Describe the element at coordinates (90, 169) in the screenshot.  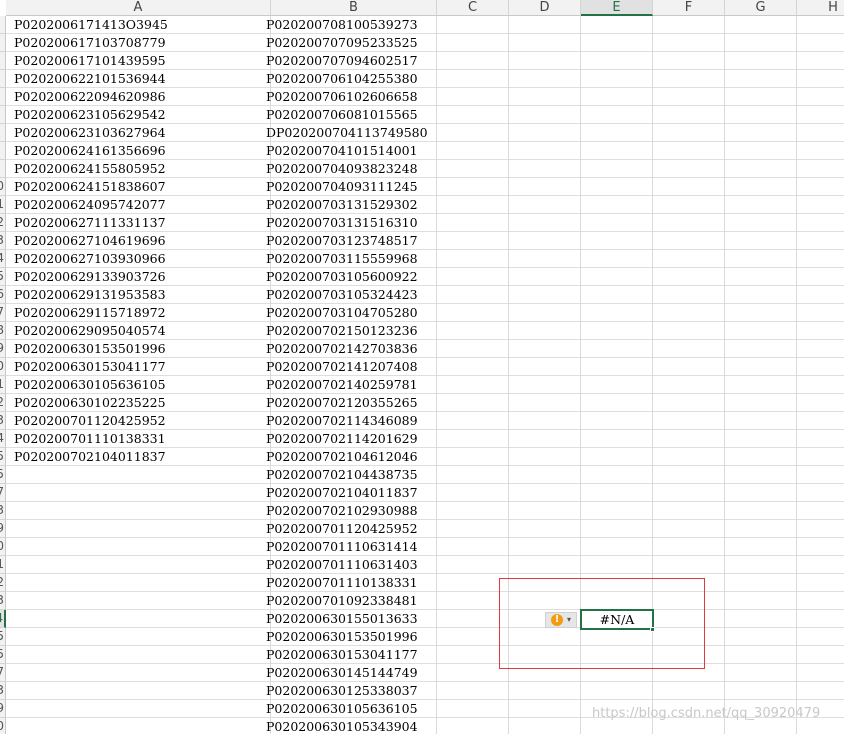
I see `cell-a-value: P020200624155805952` at that location.